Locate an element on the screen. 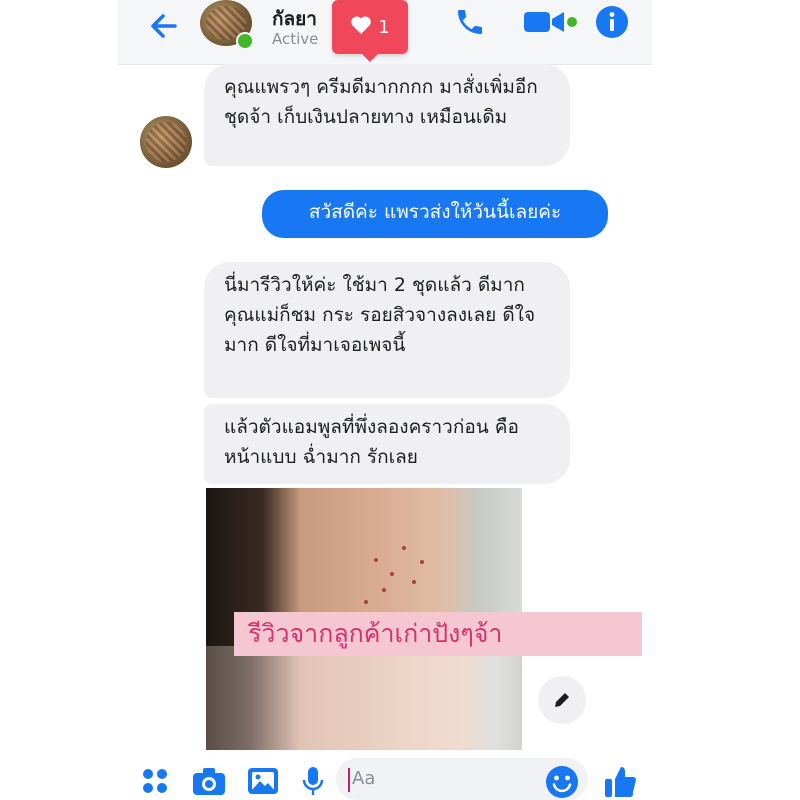 The width and height of the screenshot is (800, 800). camera-icon is located at coordinates (209, 781).